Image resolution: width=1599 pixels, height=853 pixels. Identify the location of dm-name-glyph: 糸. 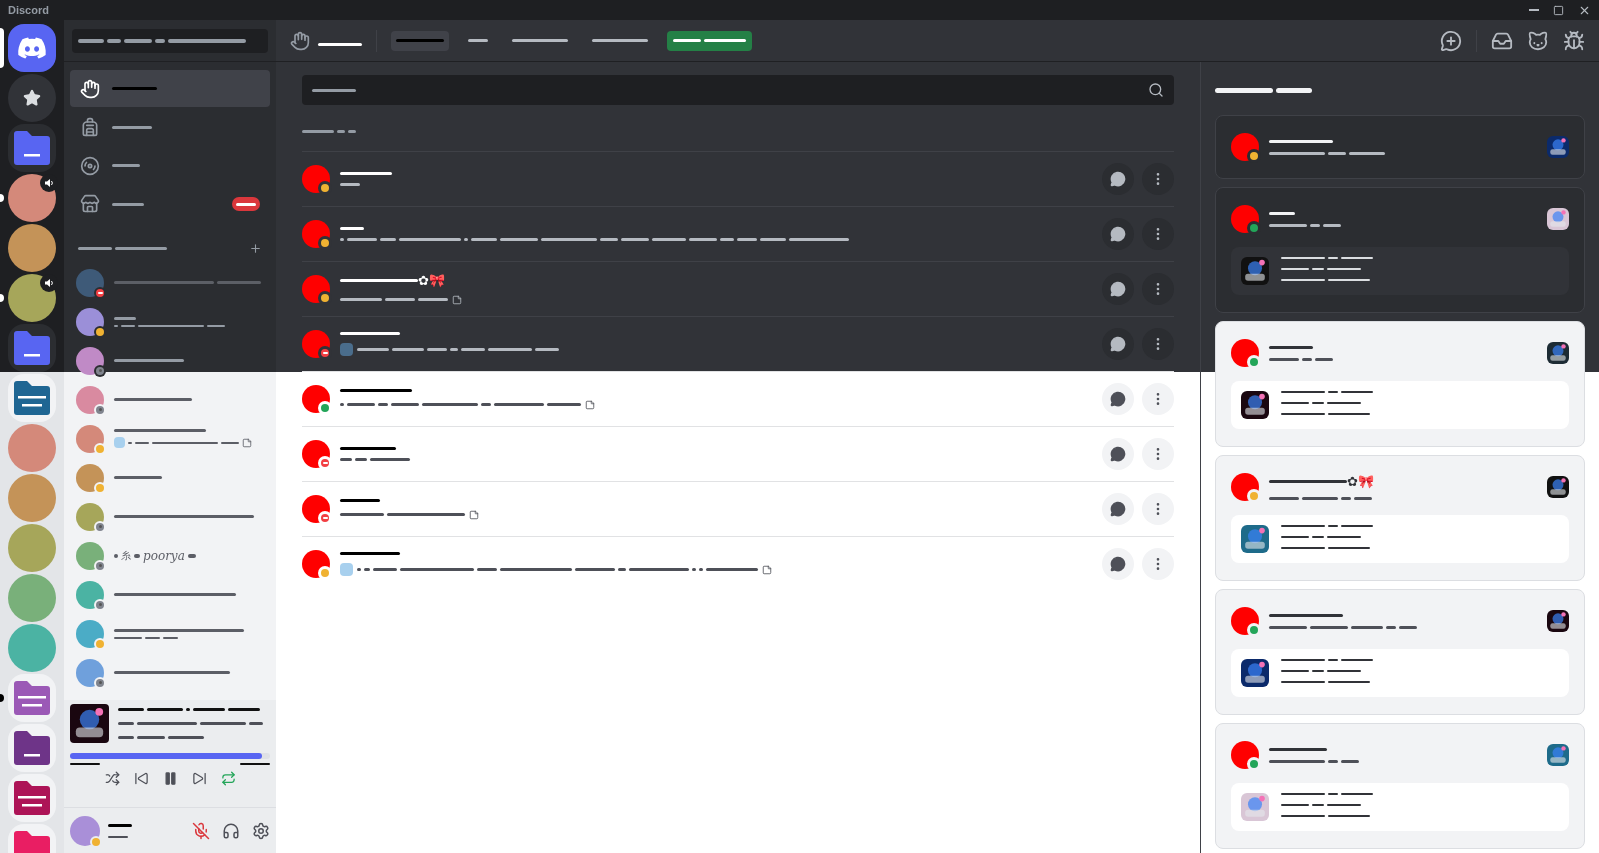
(126, 555).